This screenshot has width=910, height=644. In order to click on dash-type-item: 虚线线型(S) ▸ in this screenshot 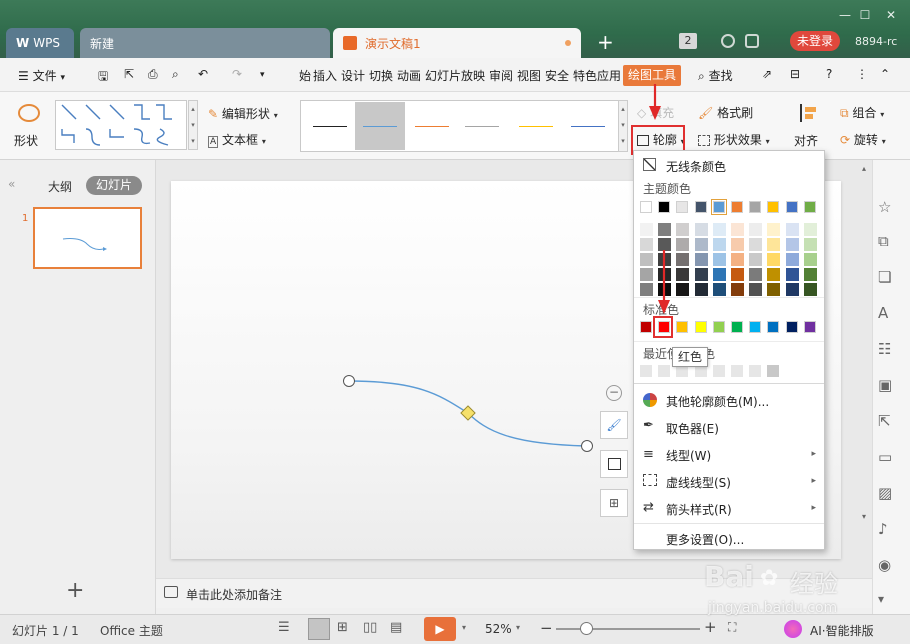, I will do `click(729, 481)`.